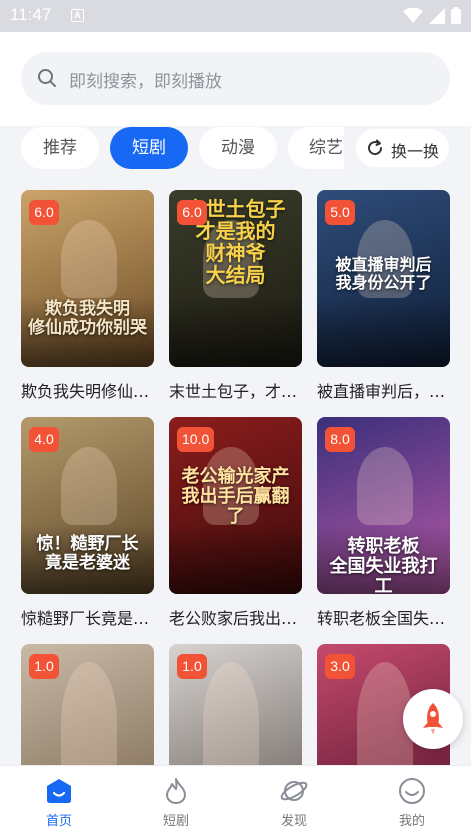 Image resolution: width=471 pixels, height=837 pixels. Describe the element at coordinates (411, 821) in the screenshot. I see `nav-label: 我的` at that location.